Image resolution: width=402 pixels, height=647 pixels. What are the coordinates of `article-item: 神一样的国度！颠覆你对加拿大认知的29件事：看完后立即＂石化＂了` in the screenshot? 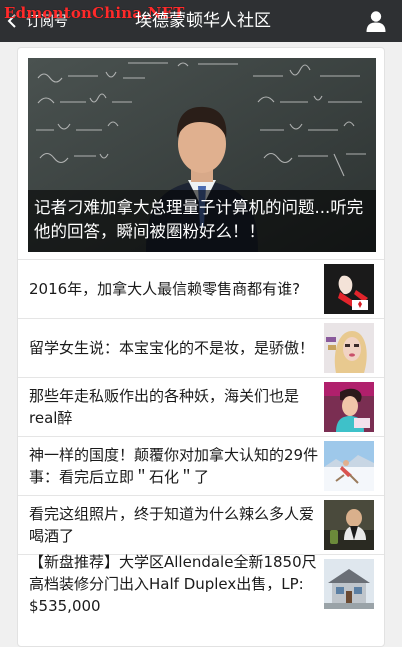 It's located at (201, 465).